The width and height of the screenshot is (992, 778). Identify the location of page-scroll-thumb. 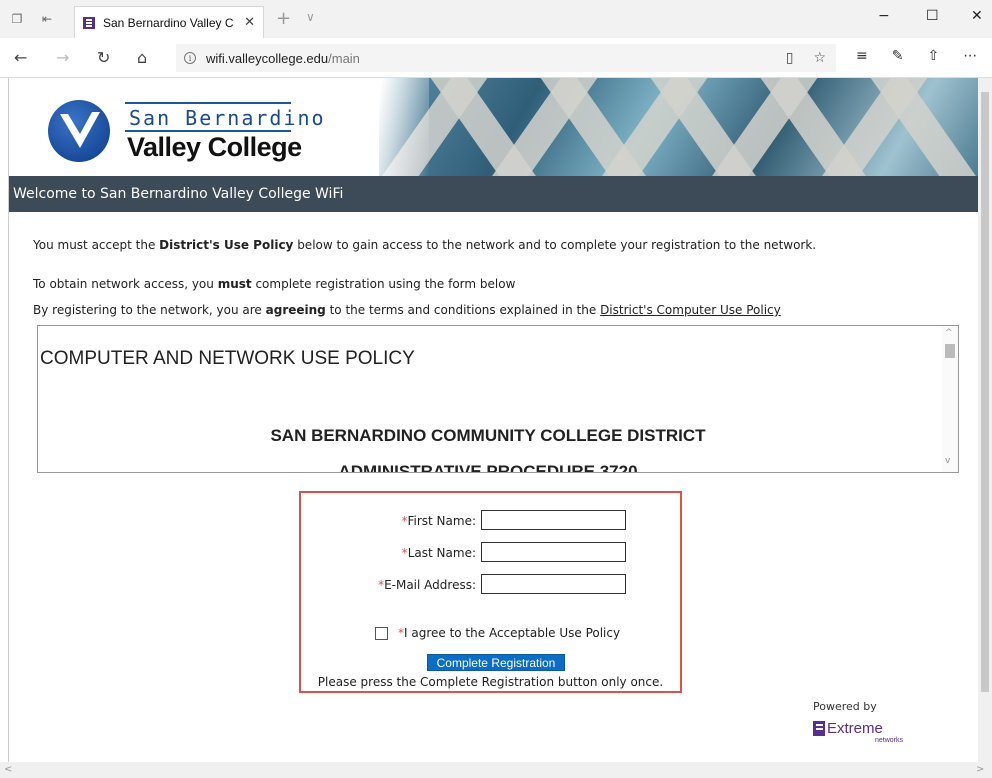
(985, 392).